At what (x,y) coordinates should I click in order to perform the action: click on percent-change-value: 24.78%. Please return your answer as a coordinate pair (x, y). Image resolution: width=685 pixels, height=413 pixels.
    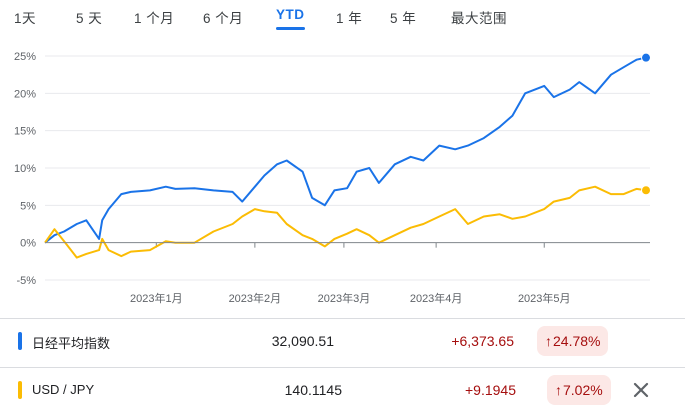
    Looking at the image, I should click on (577, 341).